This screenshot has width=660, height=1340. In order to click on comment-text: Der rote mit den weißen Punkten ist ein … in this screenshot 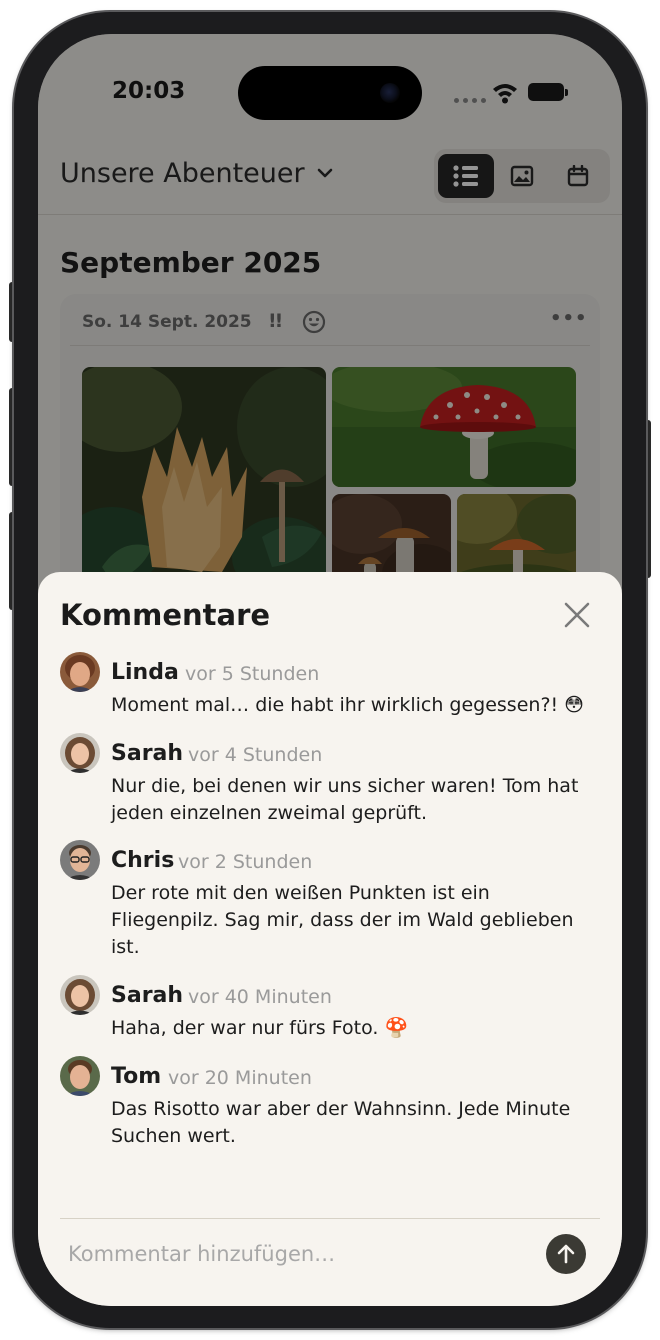, I will do `click(342, 920)`.